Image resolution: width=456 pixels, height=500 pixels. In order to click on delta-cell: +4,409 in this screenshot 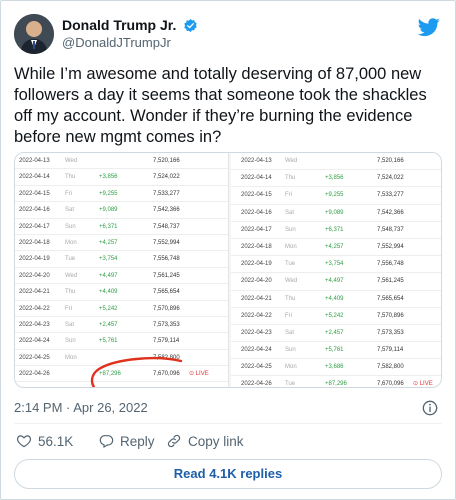, I will do `click(108, 292)`.